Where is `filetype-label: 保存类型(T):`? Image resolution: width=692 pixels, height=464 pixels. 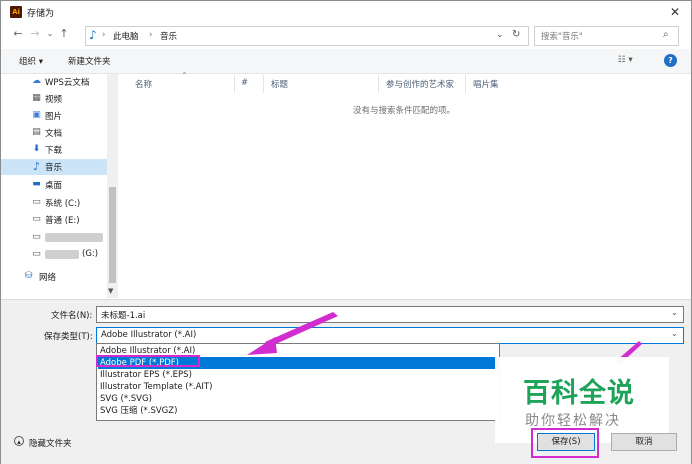 filetype-label: 保存类型(T): is located at coordinates (68, 337).